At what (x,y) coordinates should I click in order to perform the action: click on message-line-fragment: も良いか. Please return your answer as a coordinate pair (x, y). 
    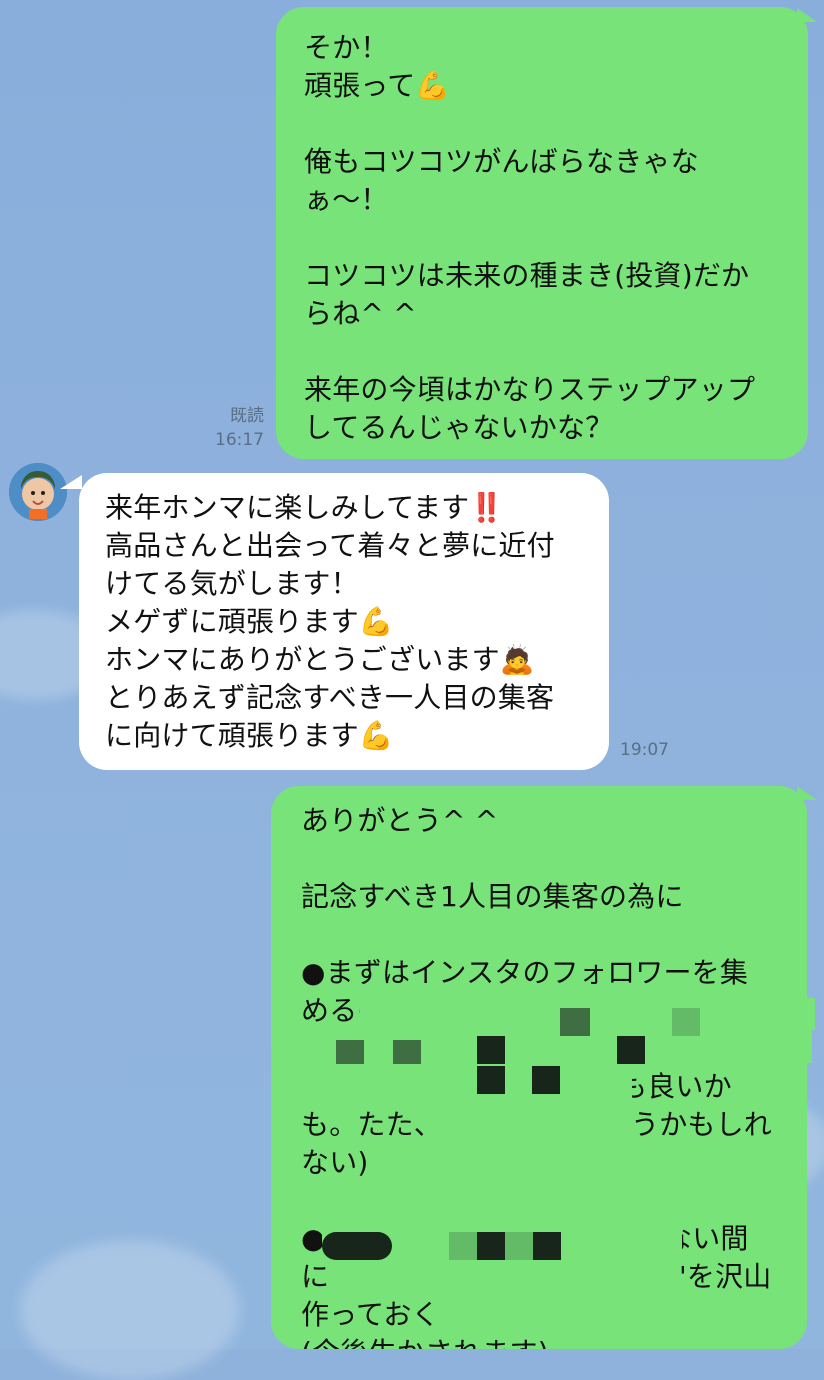
    Looking at the image, I should click on (675, 1086).